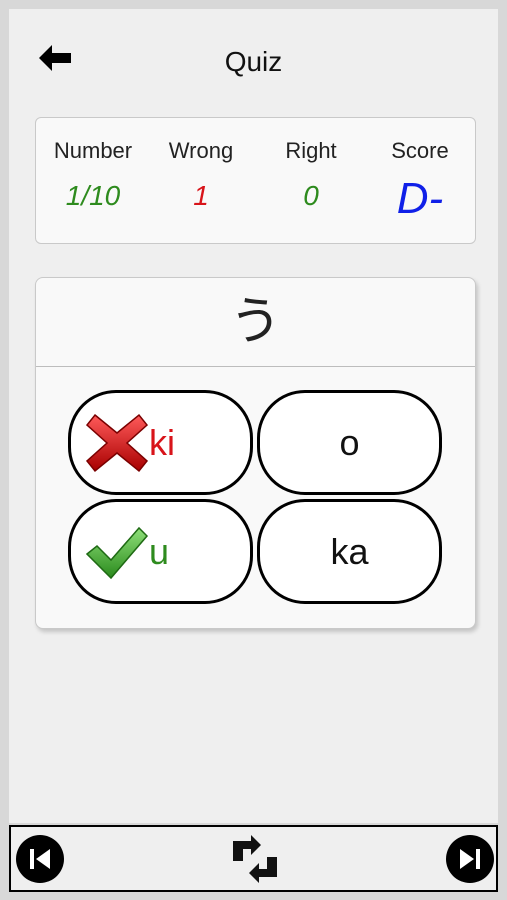 Image resolution: width=507 pixels, height=900 pixels. What do you see at coordinates (311, 195) in the screenshot?
I see `stat-right-value: 0` at bounding box center [311, 195].